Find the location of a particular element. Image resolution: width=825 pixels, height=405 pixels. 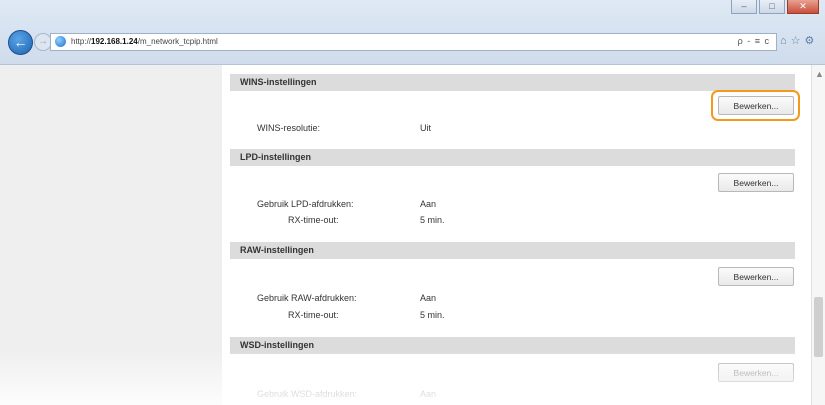

back-arrow-icon: ← is located at coordinates (20, 42).